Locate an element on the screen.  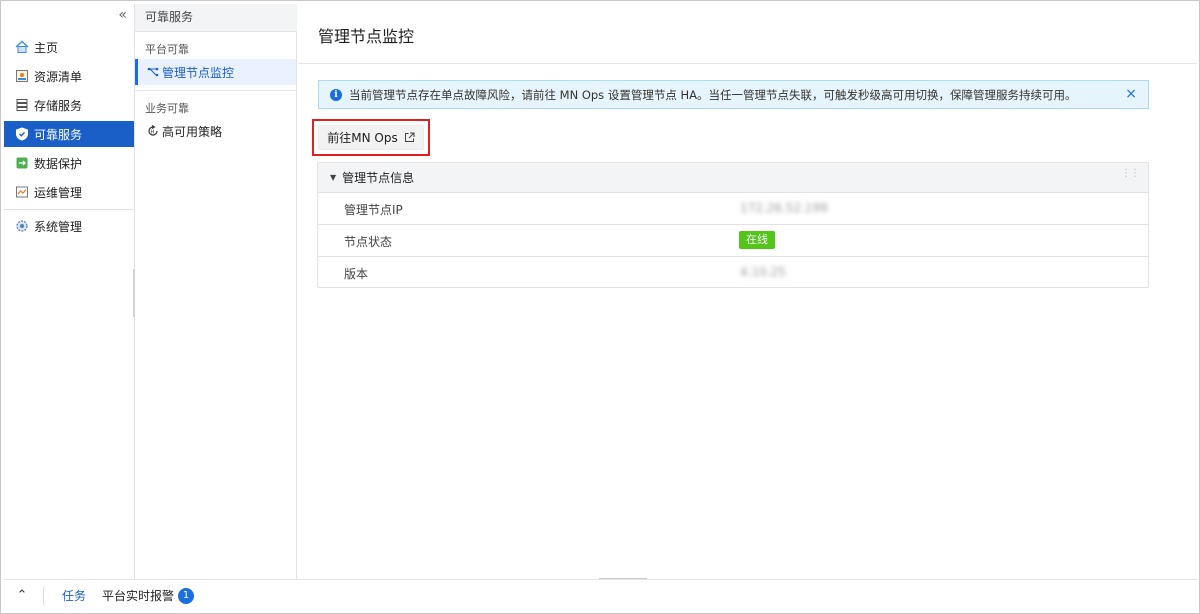
info-row-status: 节点状态 在线 is located at coordinates (733, 241).